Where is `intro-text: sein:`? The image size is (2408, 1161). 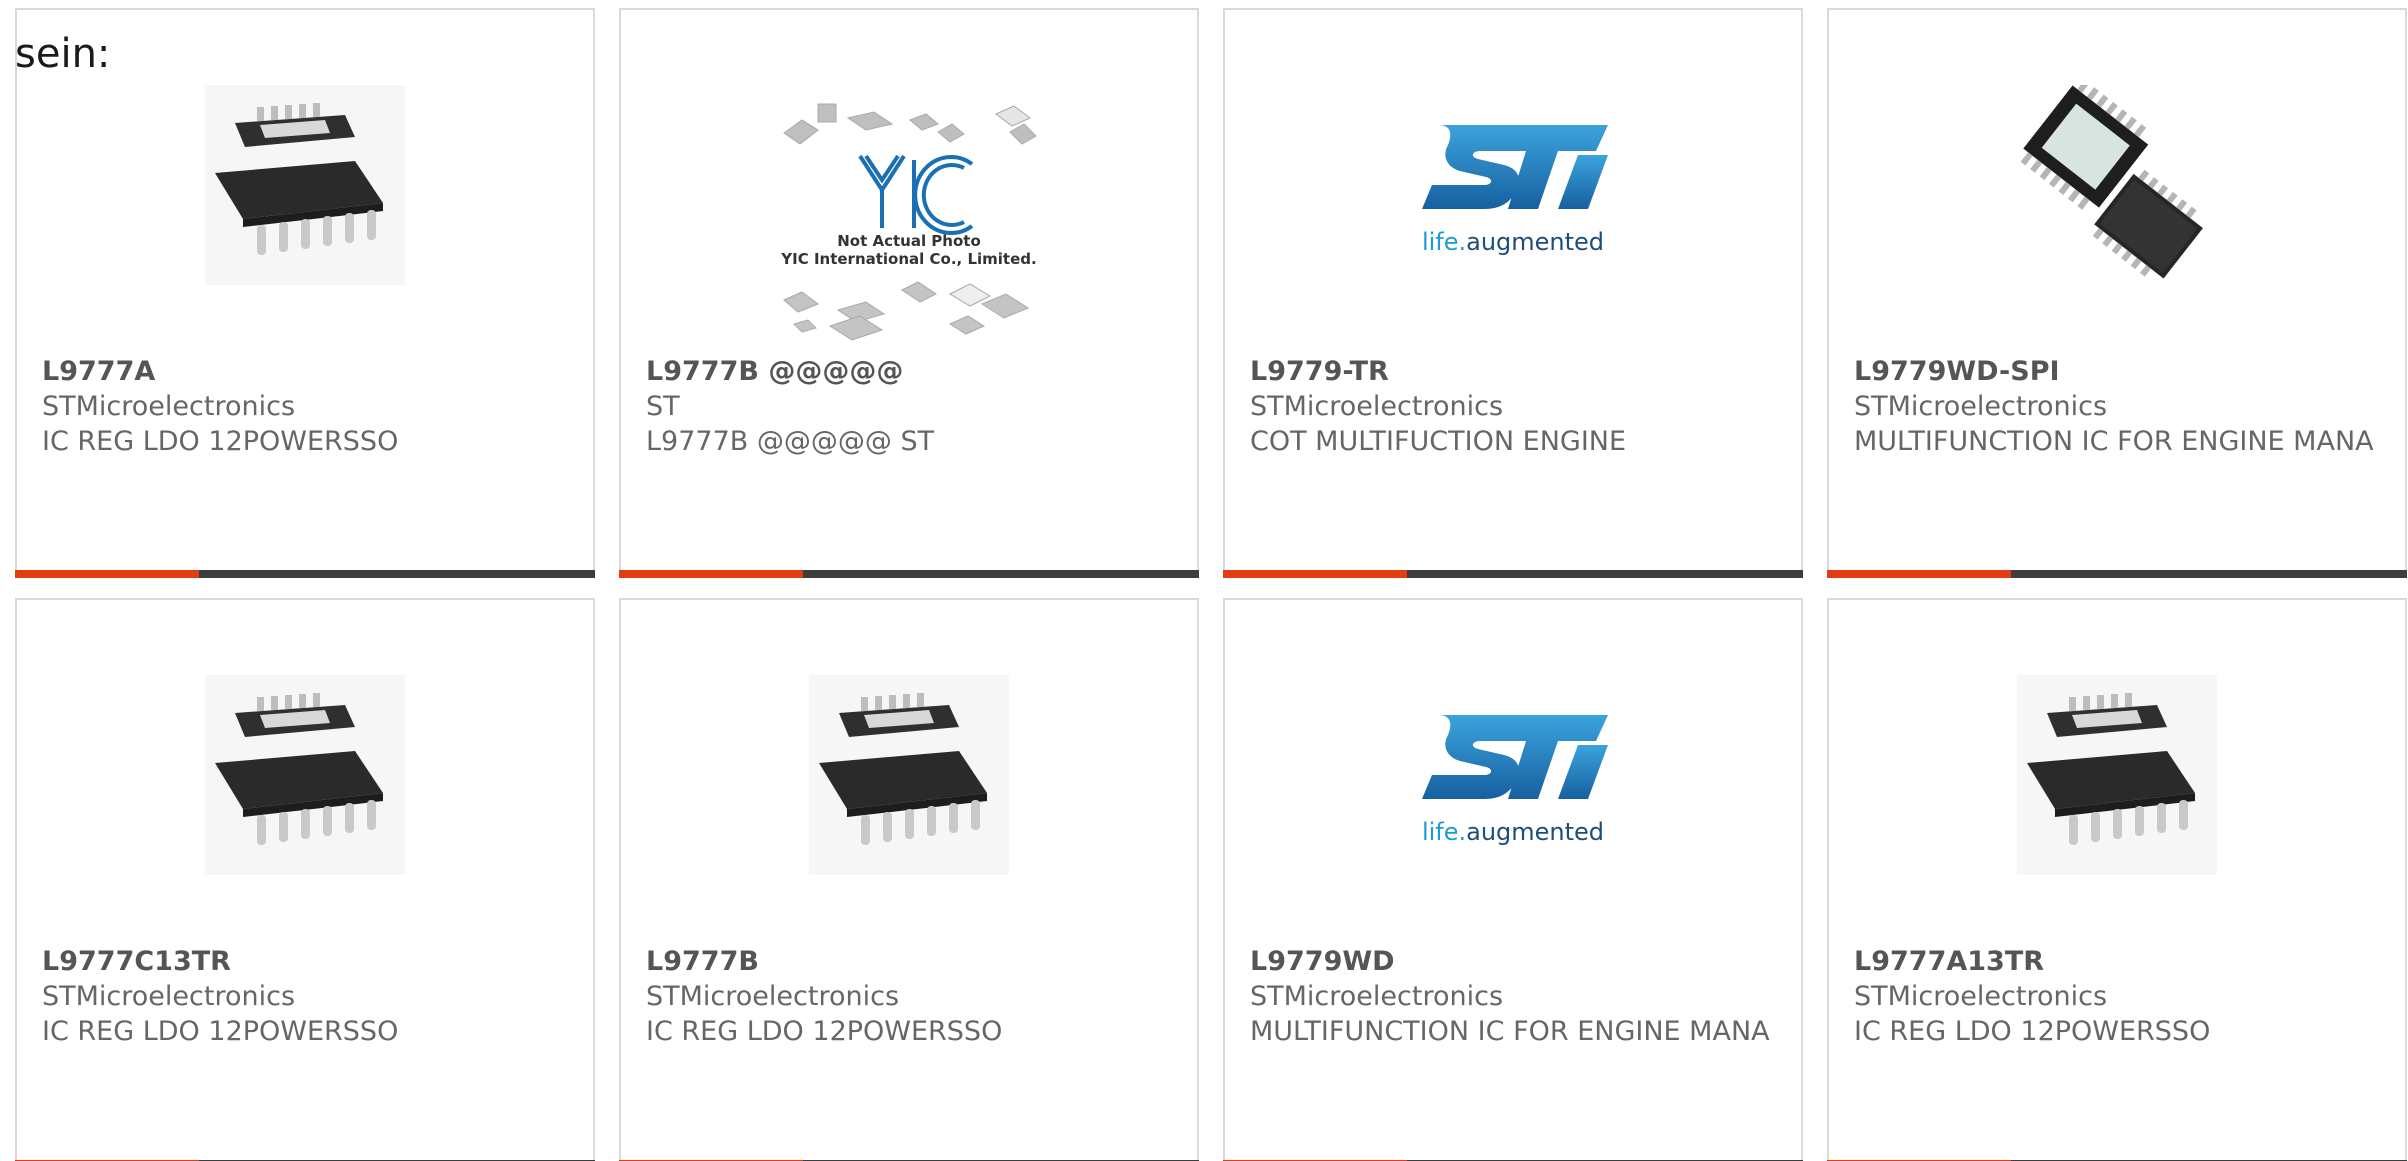 intro-text: sein: is located at coordinates (63, 54).